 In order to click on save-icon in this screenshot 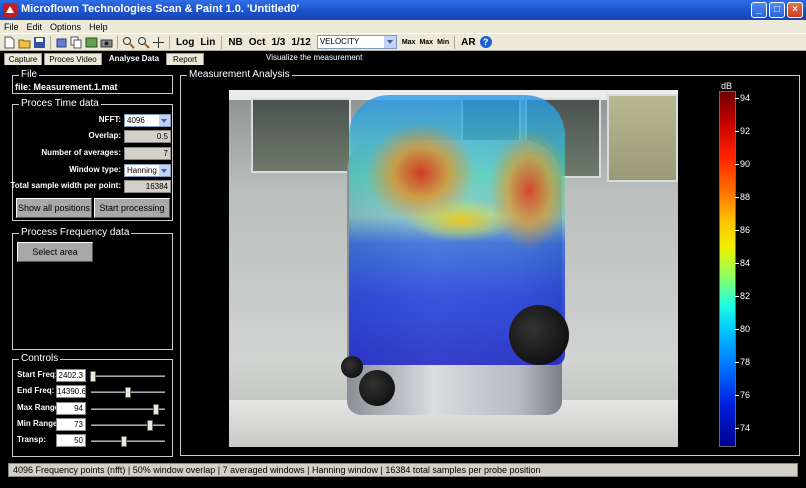, I will do `click(39, 42)`.